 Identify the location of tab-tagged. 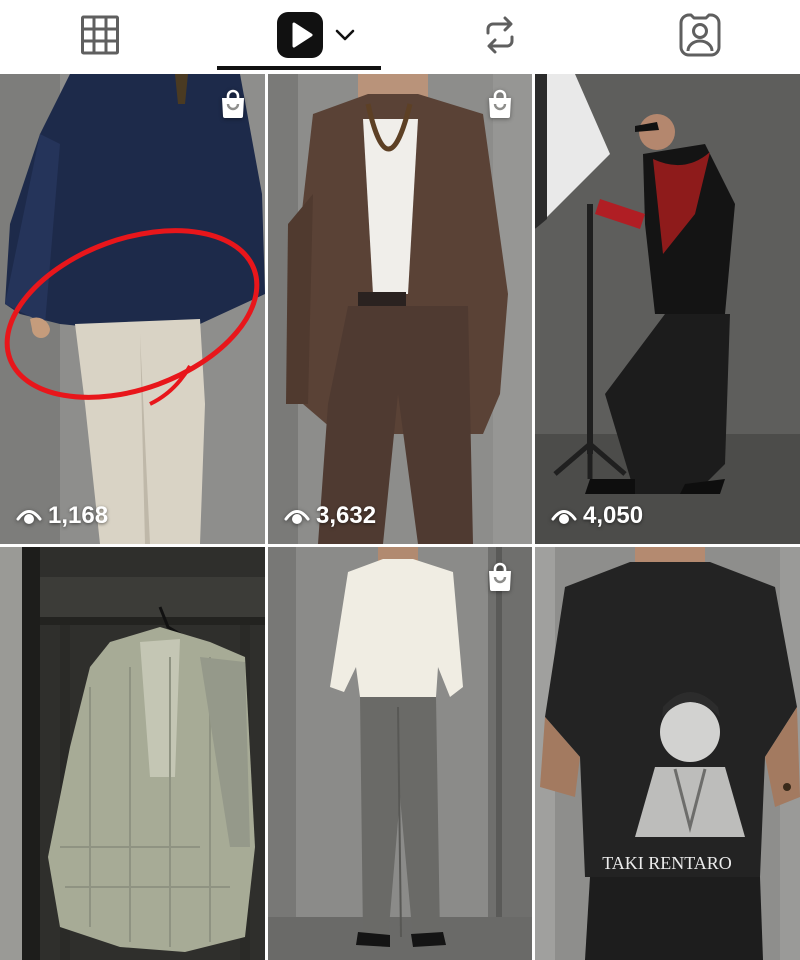
(700, 35).